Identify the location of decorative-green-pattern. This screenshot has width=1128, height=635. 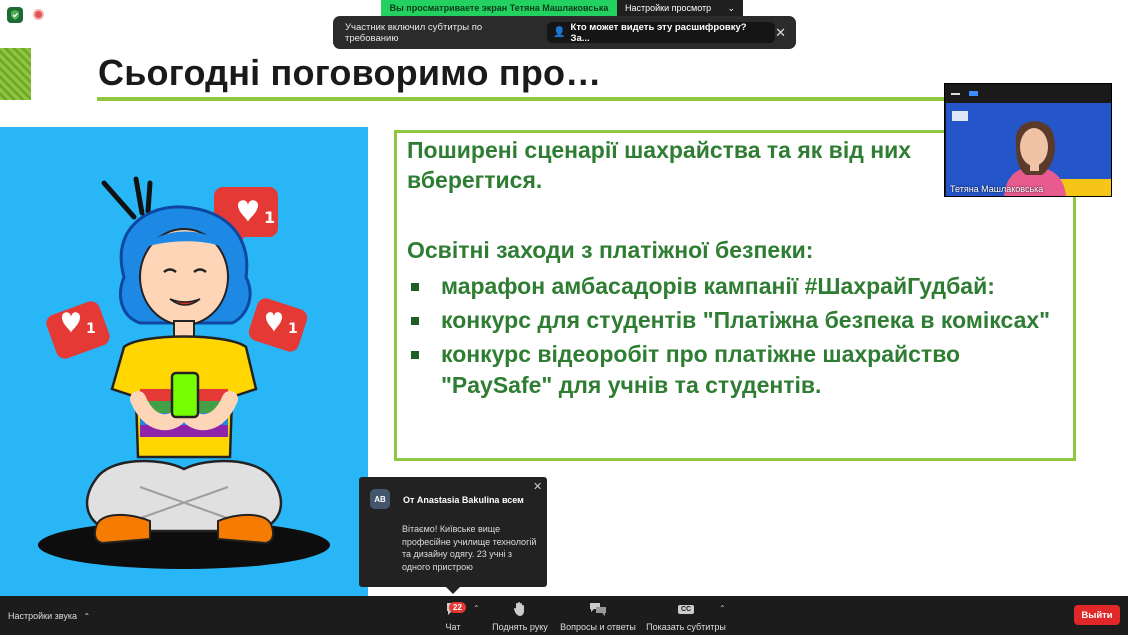
(15, 74).